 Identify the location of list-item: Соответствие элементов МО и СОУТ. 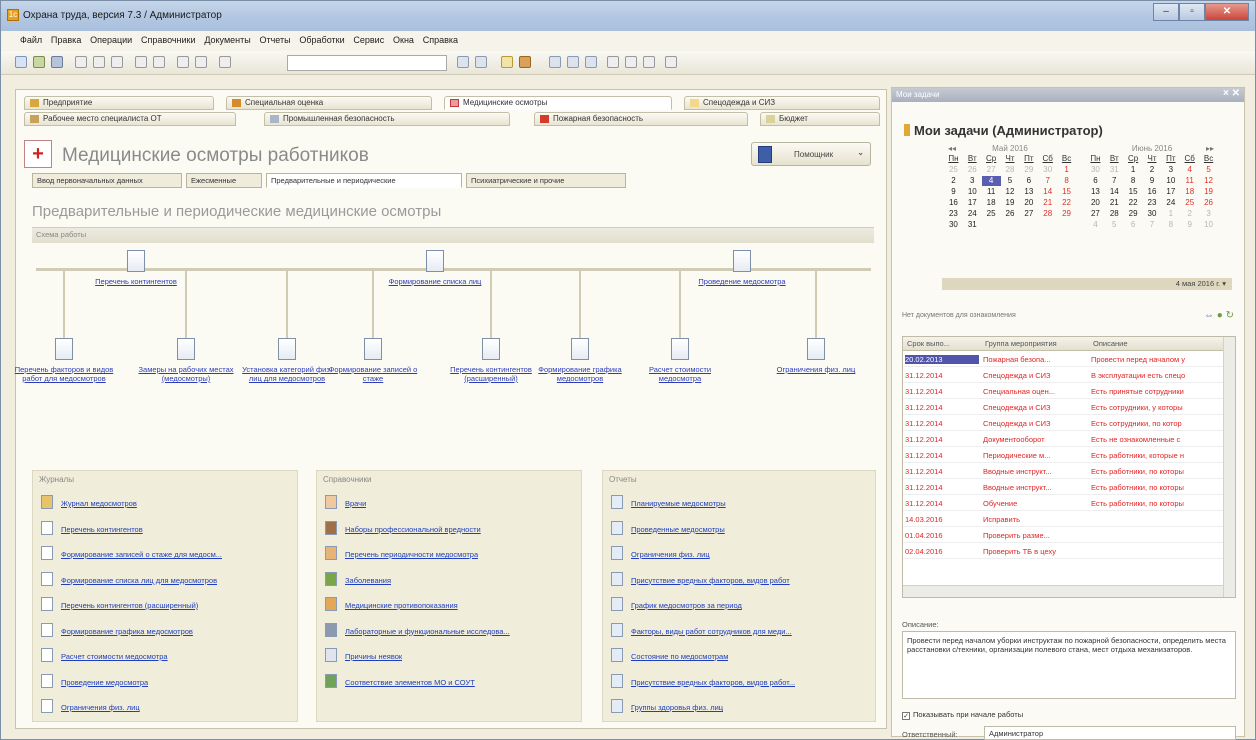
(450, 685).